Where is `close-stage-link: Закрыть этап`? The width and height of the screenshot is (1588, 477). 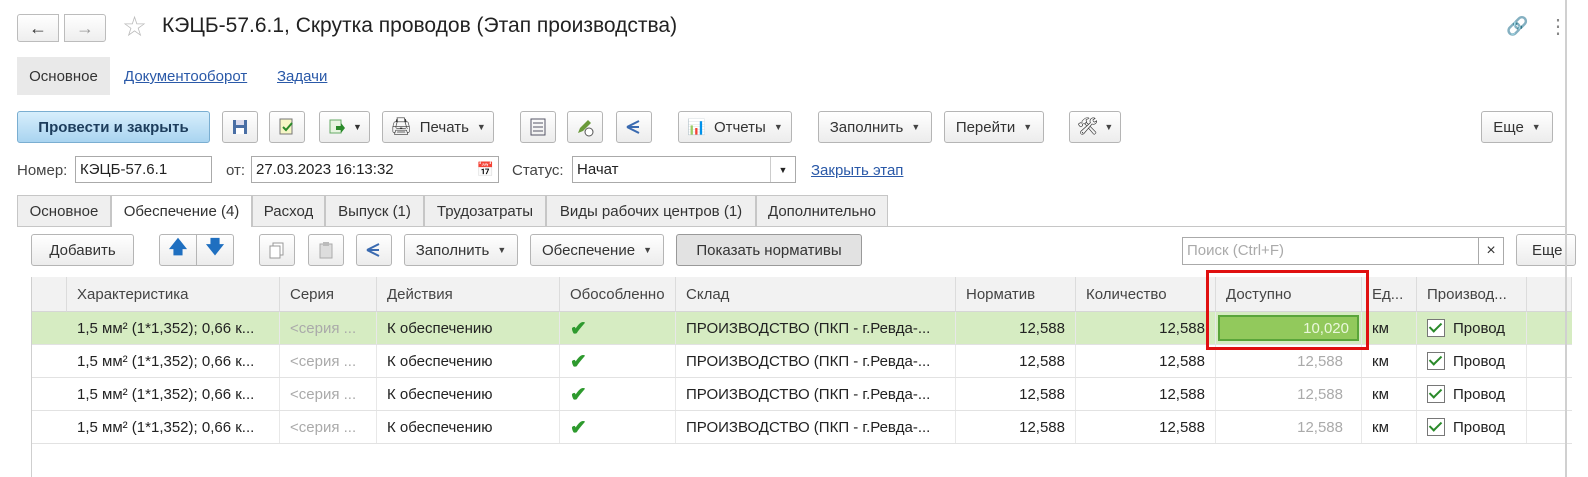 close-stage-link: Закрыть этап is located at coordinates (857, 170).